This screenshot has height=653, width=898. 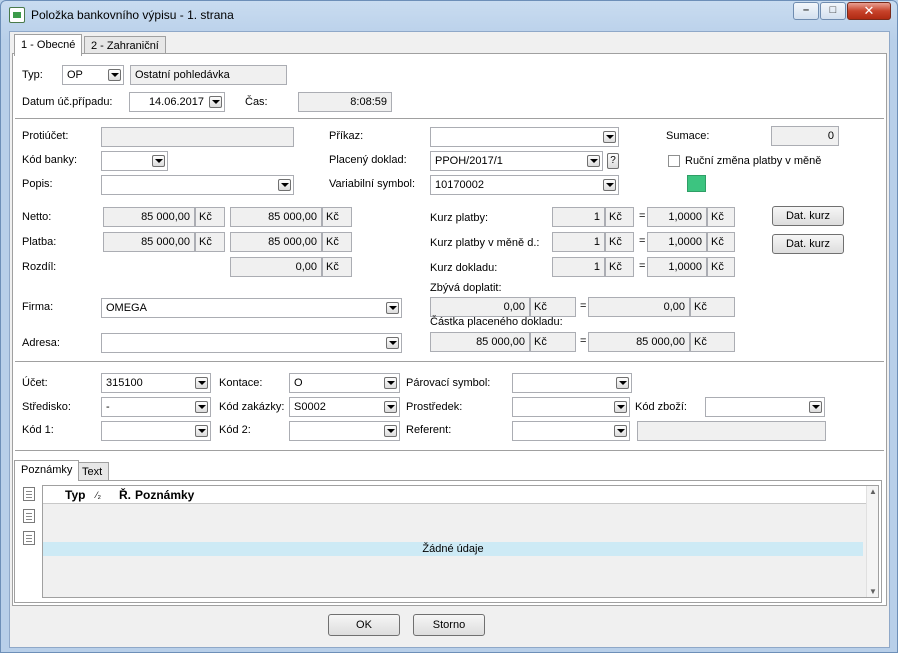 What do you see at coordinates (124, 383) in the screenshot?
I see `ucet-value: 315100` at bounding box center [124, 383].